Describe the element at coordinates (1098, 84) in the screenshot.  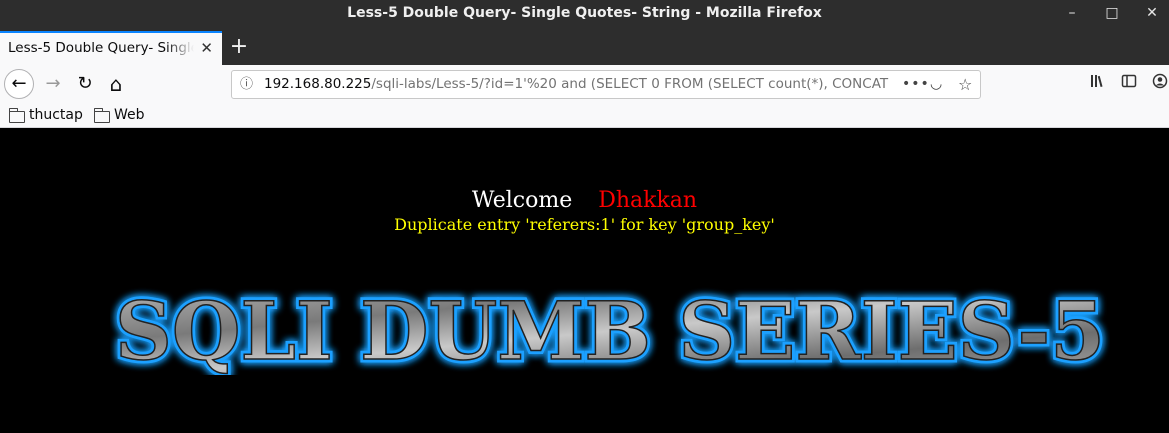
I see `library-icon` at that location.